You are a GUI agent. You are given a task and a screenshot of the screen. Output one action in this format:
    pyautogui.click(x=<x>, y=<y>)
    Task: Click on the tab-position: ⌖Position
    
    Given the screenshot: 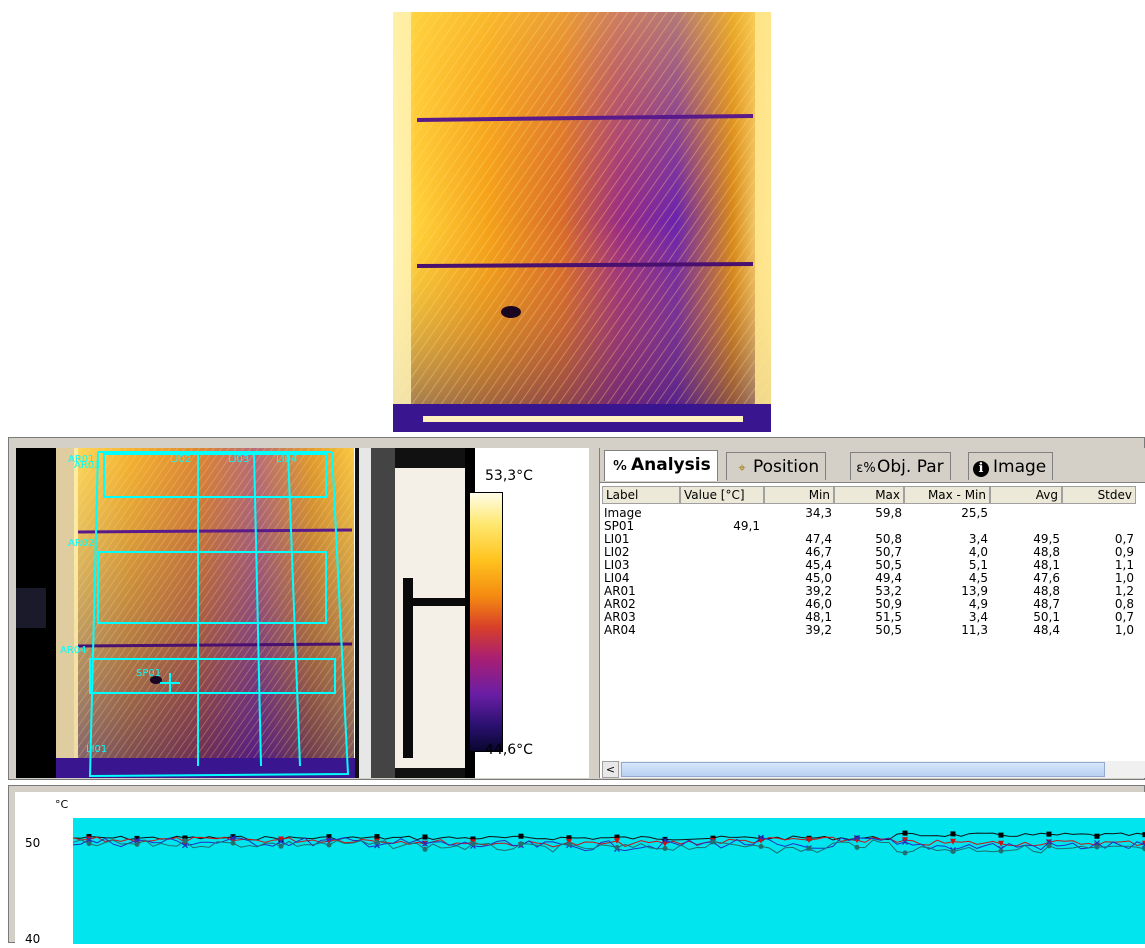 What is the action you would take?
    pyautogui.click(x=776, y=466)
    